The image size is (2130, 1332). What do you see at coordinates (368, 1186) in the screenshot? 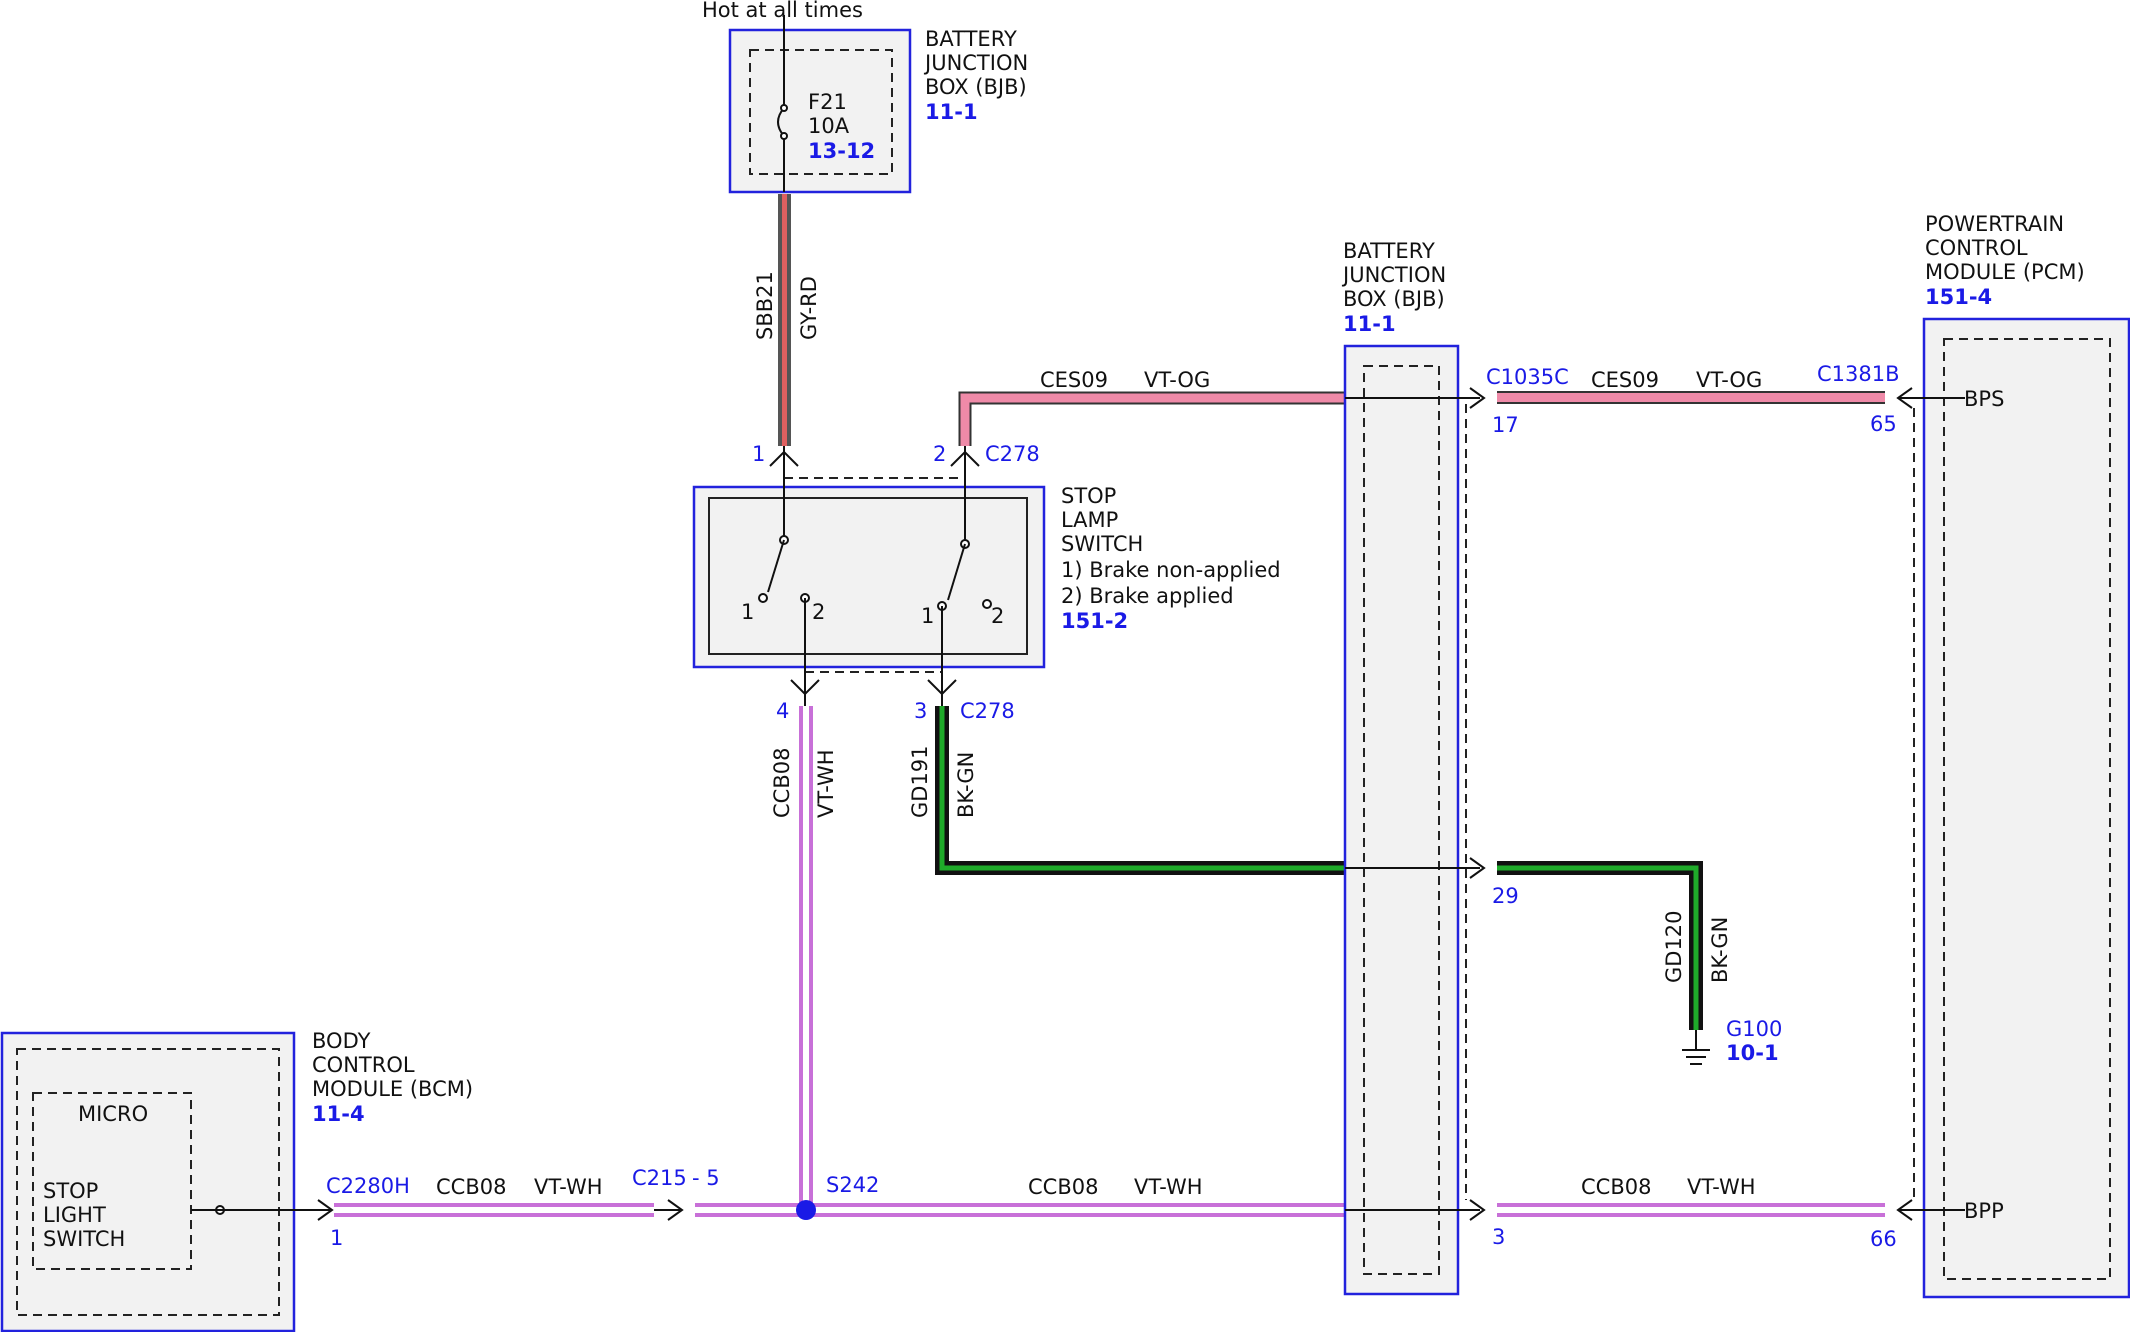
I see `connector-c2280h: C2280H` at bounding box center [368, 1186].